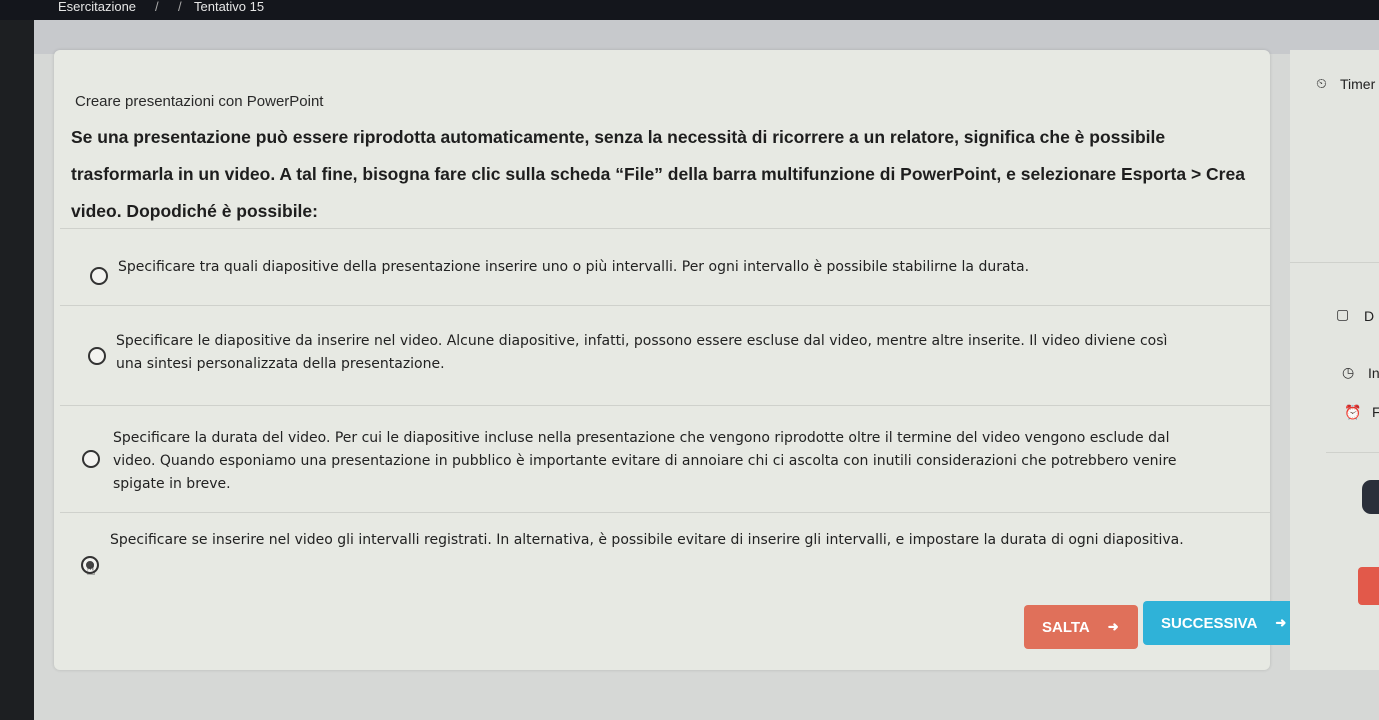 The height and width of the screenshot is (720, 1379). I want to click on side-item-f: F, so click(1375, 412).